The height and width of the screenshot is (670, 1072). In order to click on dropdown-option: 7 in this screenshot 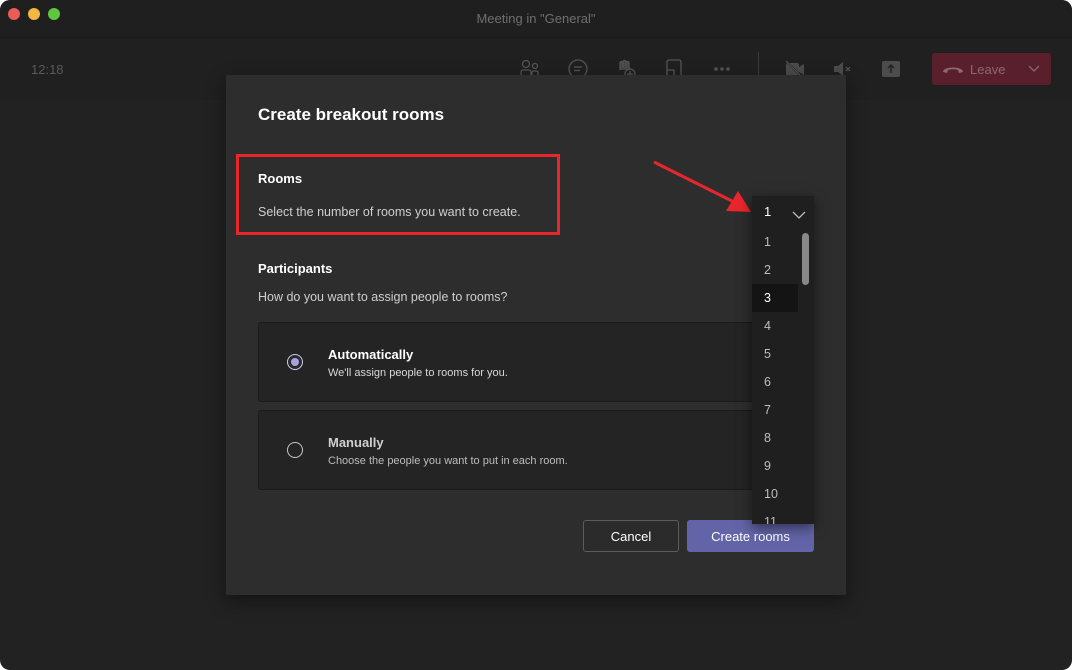, I will do `click(775, 410)`.